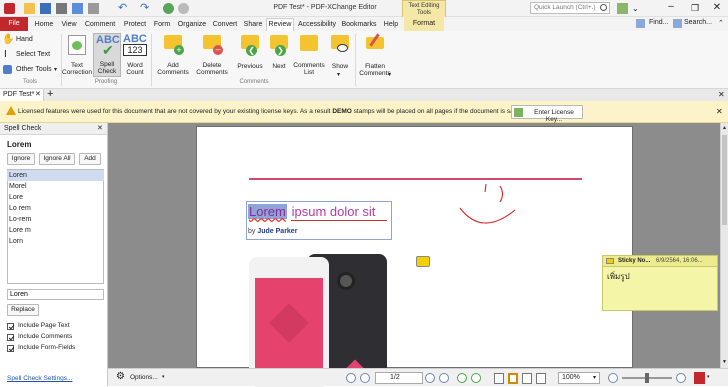 The width and height of the screenshot is (728, 387). I want to click on suggestion-item: Lorn, so click(55, 241).